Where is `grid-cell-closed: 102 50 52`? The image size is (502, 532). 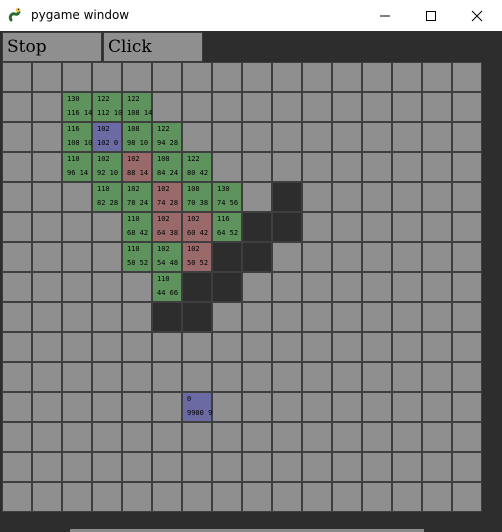 grid-cell-closed: 102 50 52 is located at coordinates (197, 257).